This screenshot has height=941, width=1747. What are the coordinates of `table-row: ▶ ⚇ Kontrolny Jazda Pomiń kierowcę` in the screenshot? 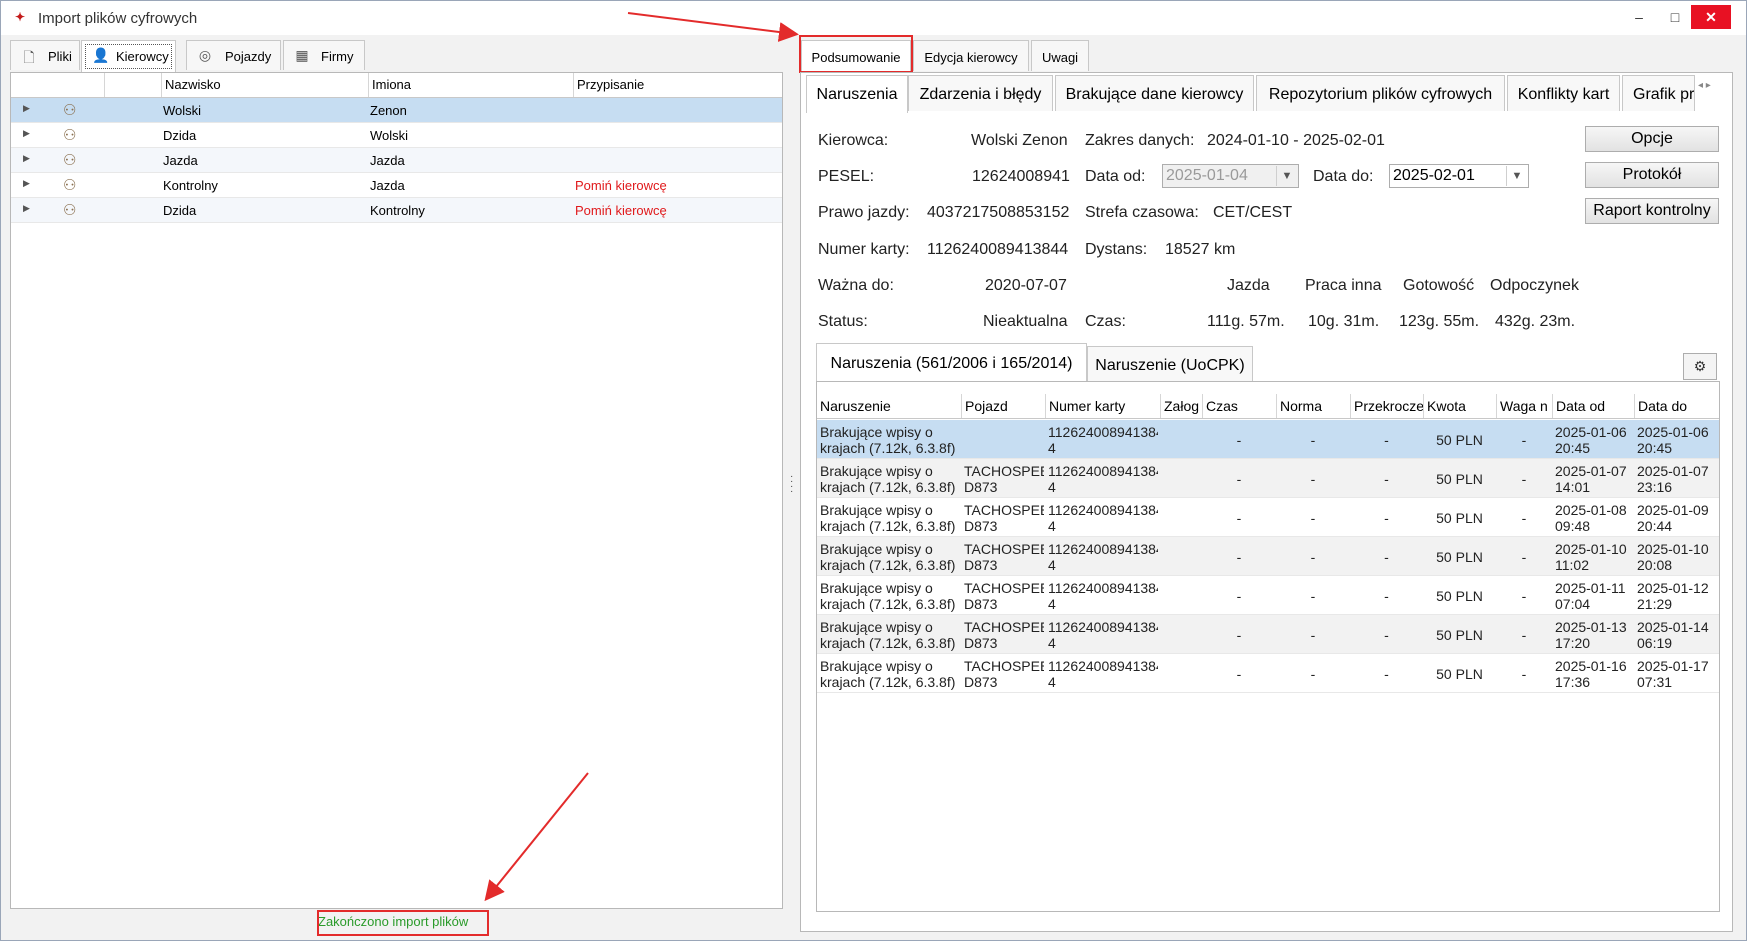 It's located at (396, 185).